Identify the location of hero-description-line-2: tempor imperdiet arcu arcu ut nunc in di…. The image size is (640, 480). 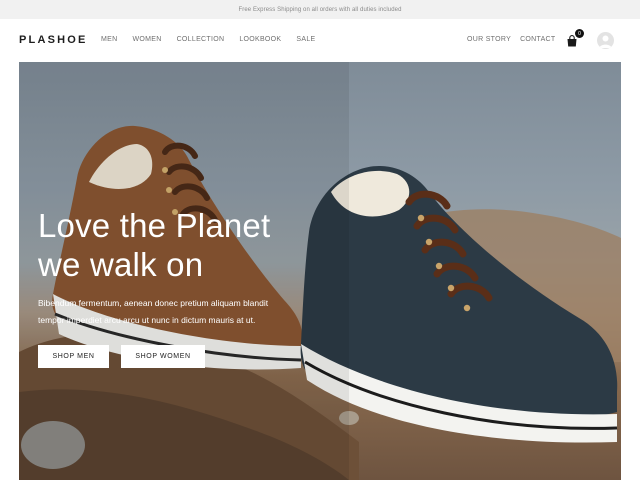
(147, 320).